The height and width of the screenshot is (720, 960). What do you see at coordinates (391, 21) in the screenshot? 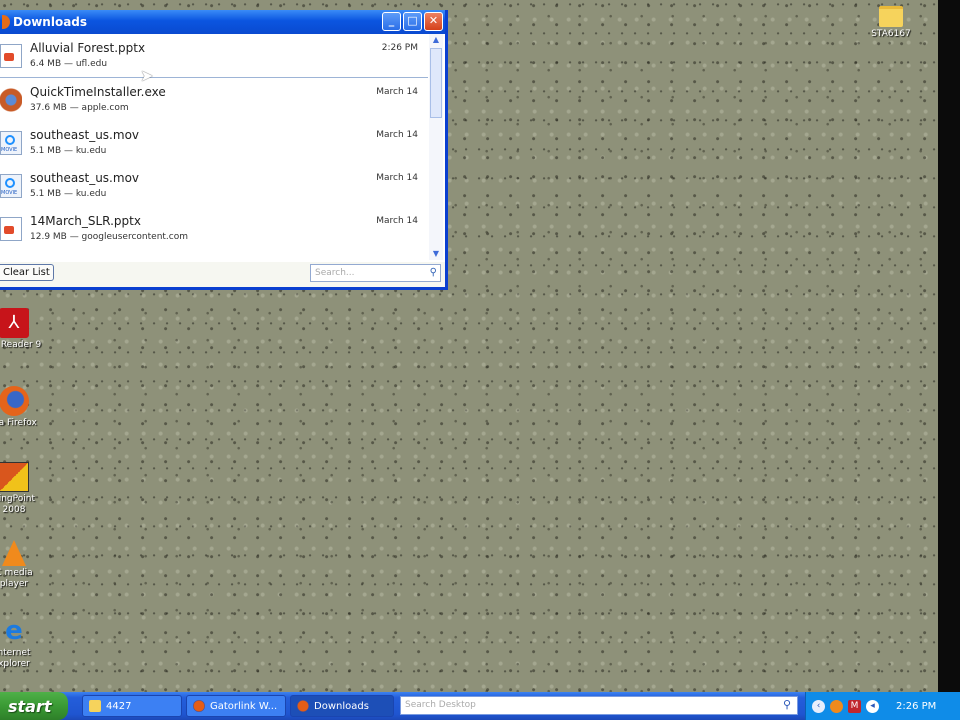
I see `minimize-button: _` at bounding box center [391, 21].